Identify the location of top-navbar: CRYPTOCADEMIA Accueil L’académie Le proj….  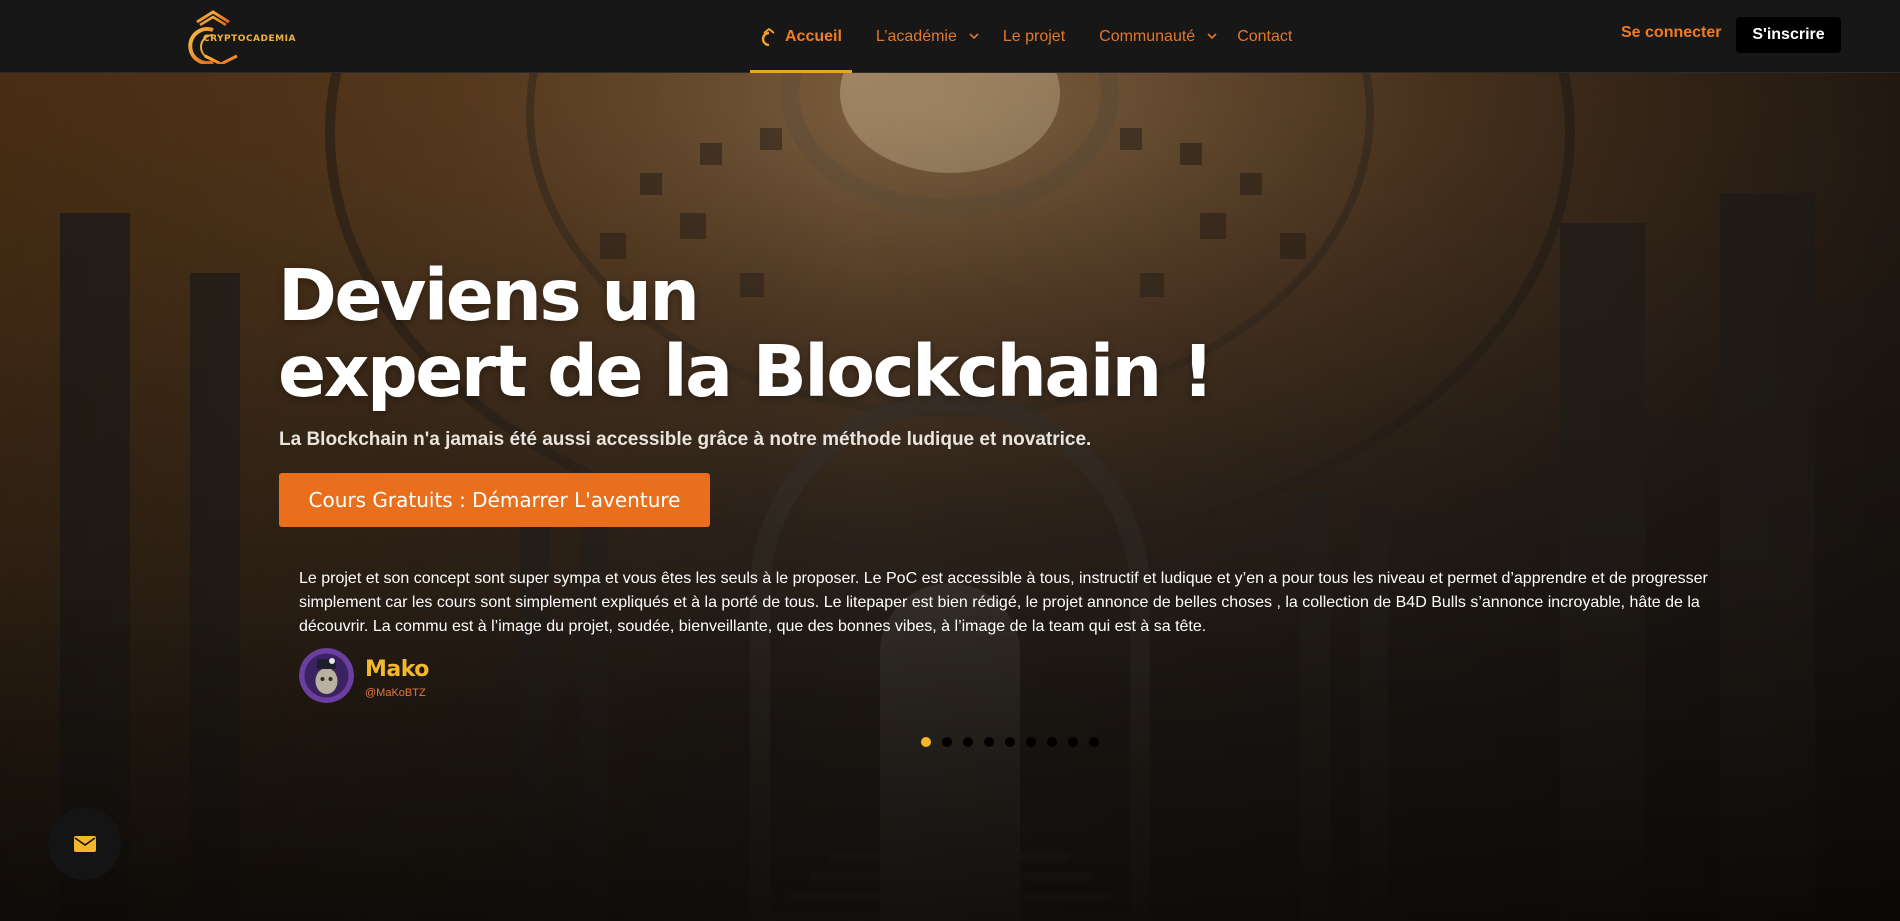
(950, 36).